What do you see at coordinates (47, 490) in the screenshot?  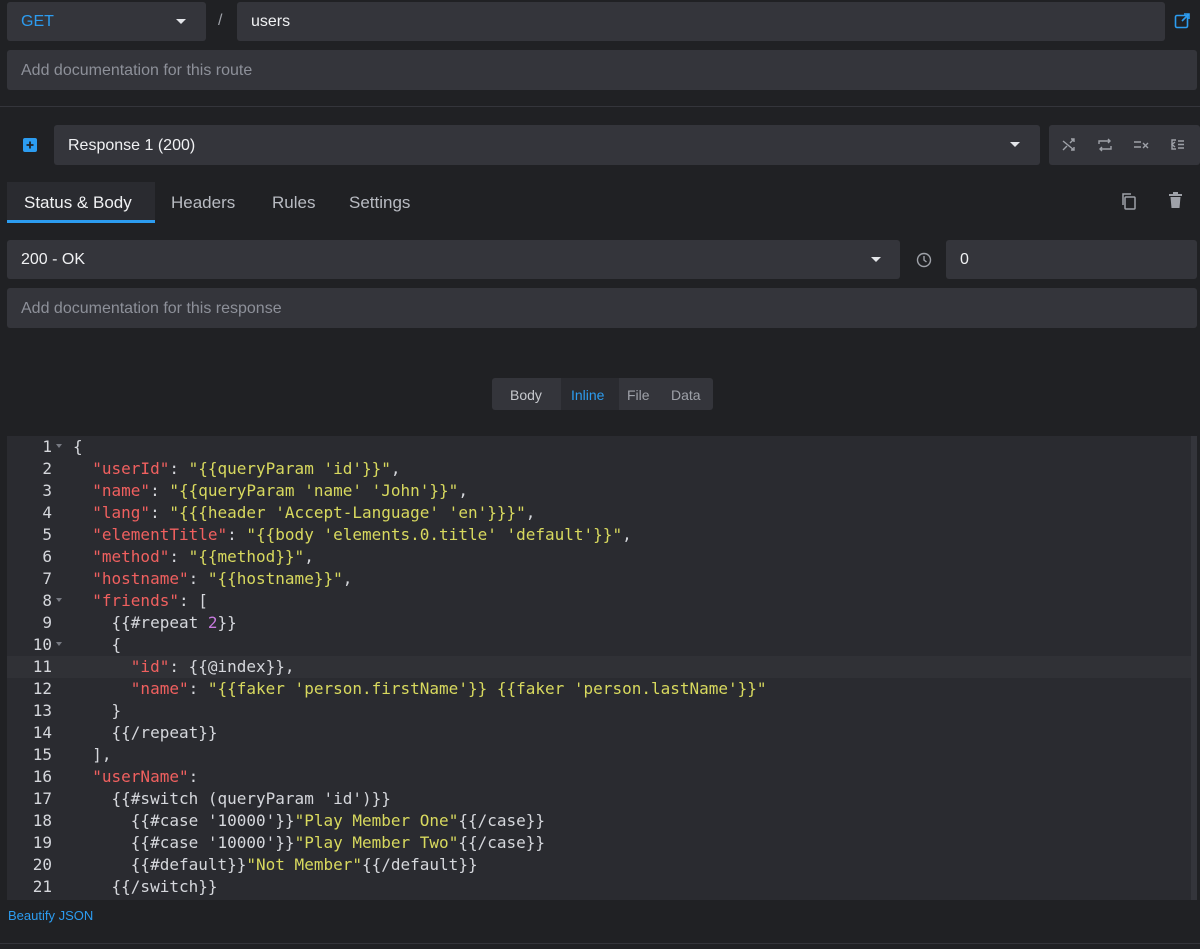 I see `line-number: 3` at bounding box center [47, 490].